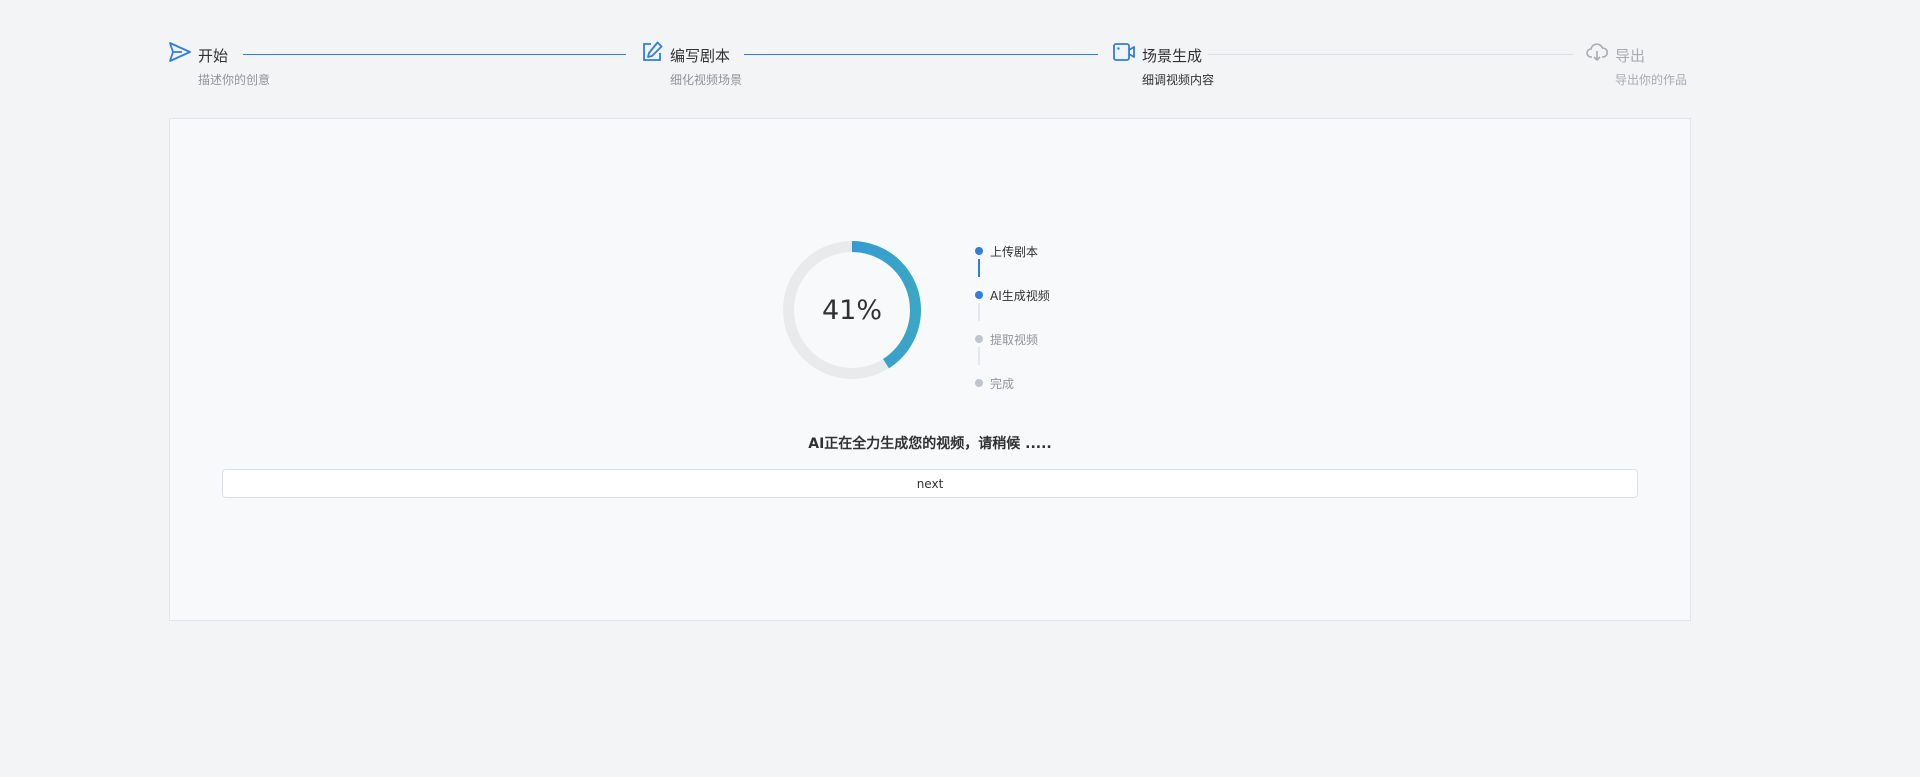 This screenshot has width=1920, height=777. I want to click on progress-timeline: 上传剧本 AI生成视频 提取视频 完成, so click(1053, 321).